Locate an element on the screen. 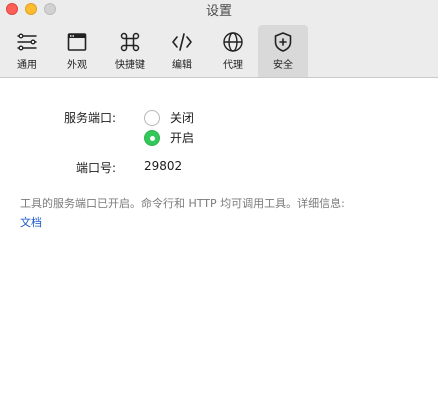 This screenshot has height=395, width=438. window-title: 设置 is located at coordinates (218, 11).